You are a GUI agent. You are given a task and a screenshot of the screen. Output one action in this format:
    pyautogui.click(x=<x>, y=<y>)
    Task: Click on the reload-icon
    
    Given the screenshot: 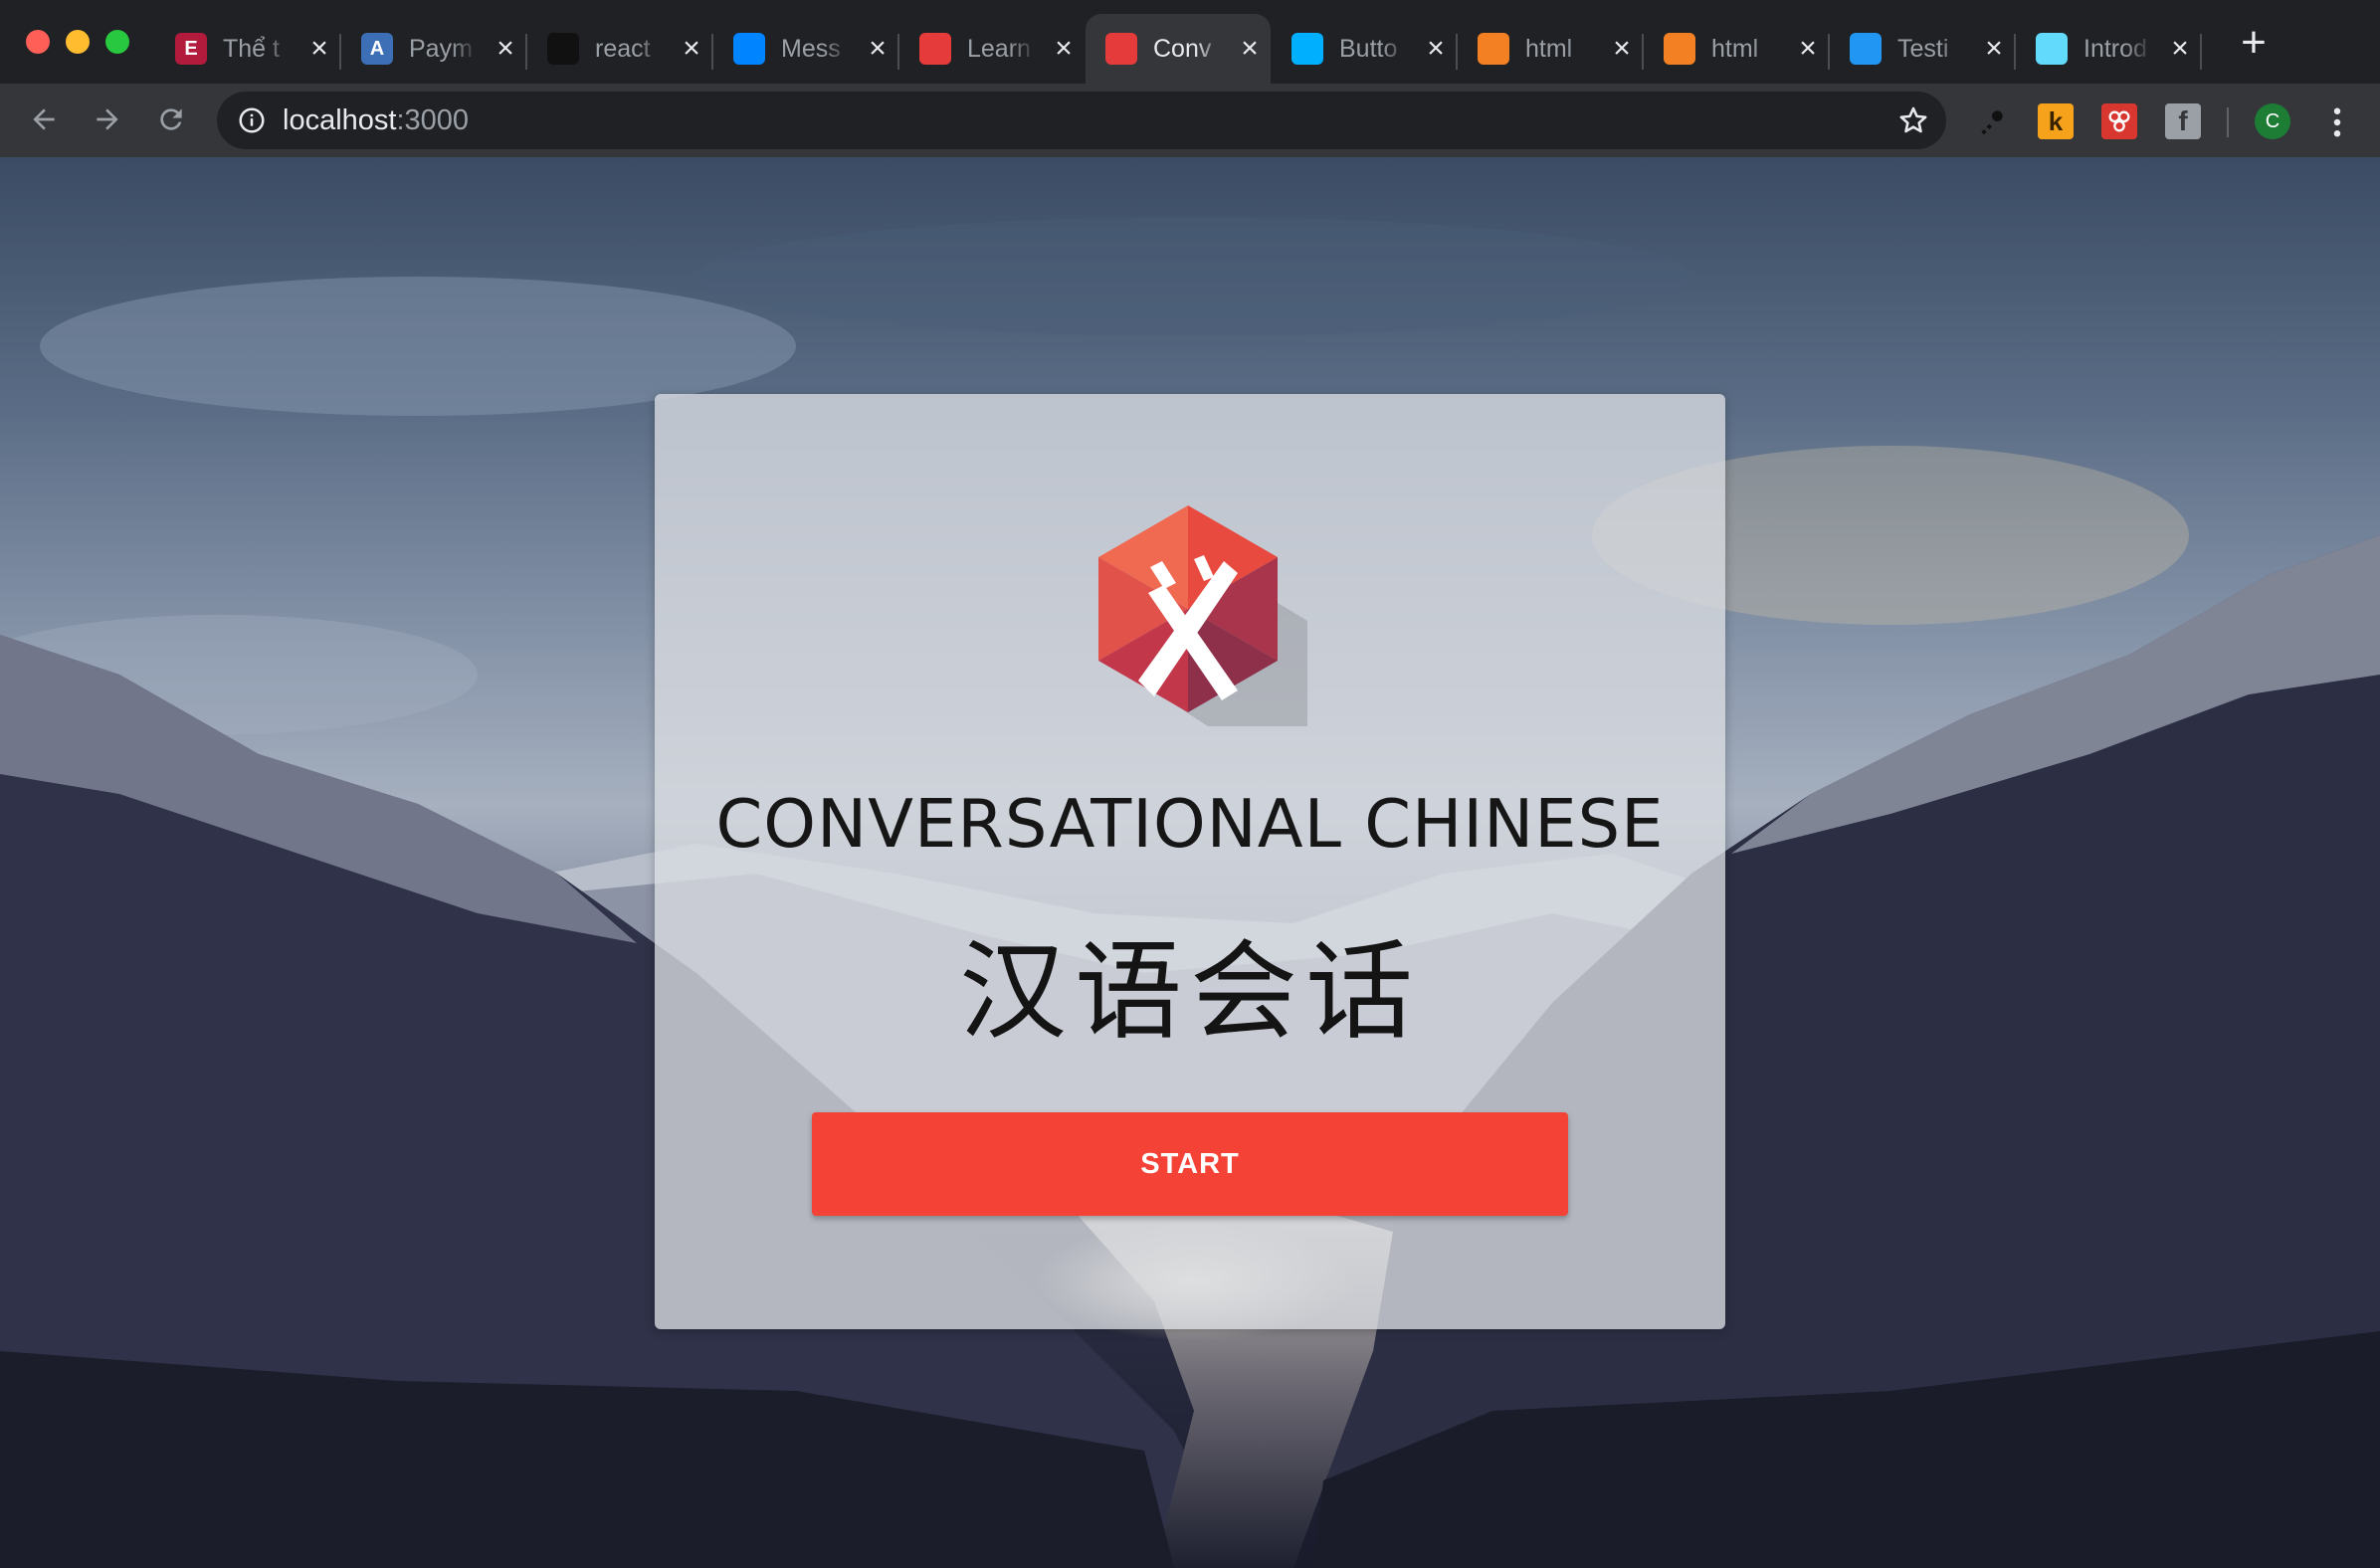 What is the action you would take?
    pyautogui.click(x=171, y=119)
    